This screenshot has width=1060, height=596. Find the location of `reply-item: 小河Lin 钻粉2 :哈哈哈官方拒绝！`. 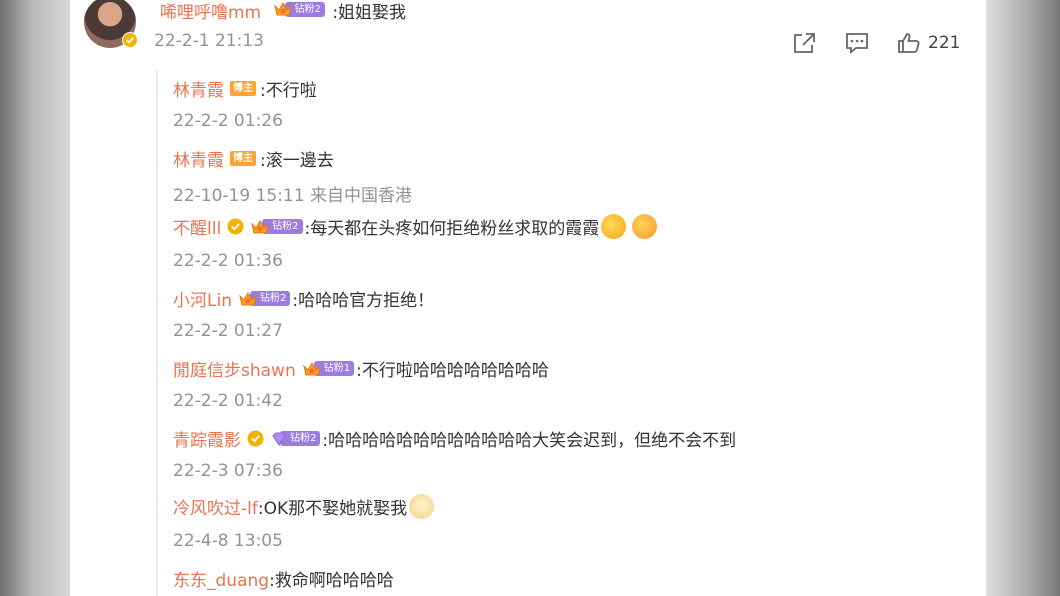

reply-item: 小河Lin 钻粉2 :哈哈哈官方拒绝！ is located at coordinates (303, 298).